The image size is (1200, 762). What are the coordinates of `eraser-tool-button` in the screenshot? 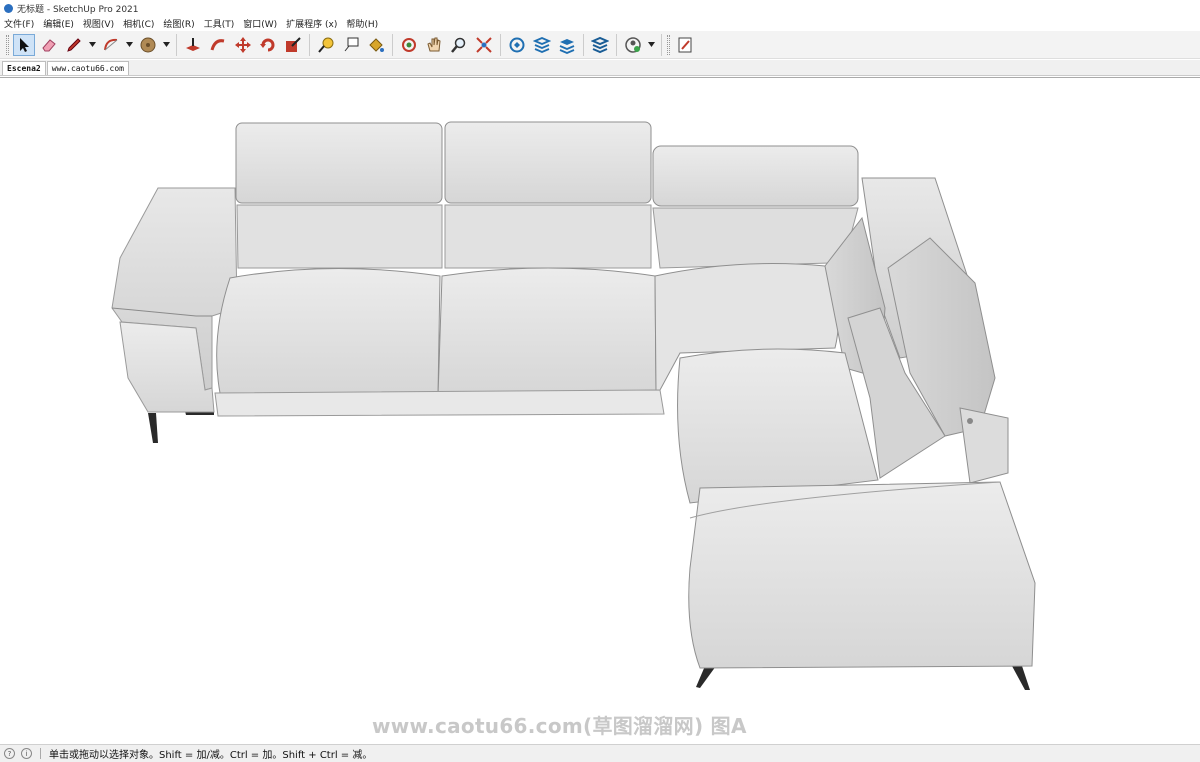 It's located at (49, 45).